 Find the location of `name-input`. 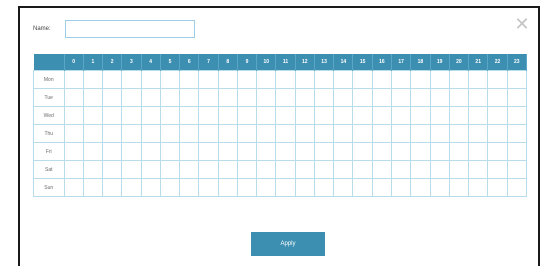

name-input is located at coordinates (130, 29).